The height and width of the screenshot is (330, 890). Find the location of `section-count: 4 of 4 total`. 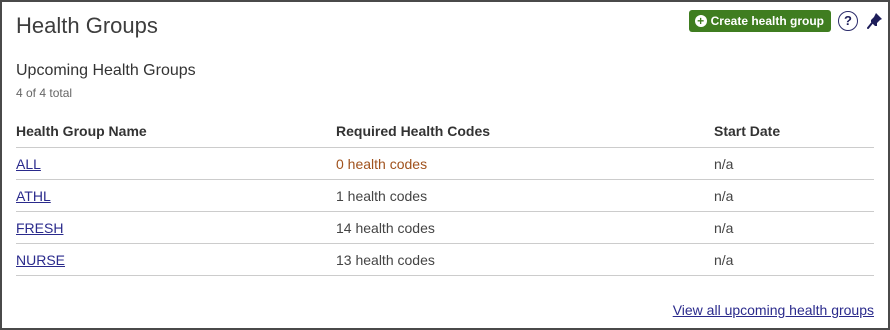

section-count: 4 of 4 total is located at coordinates (44, 93).